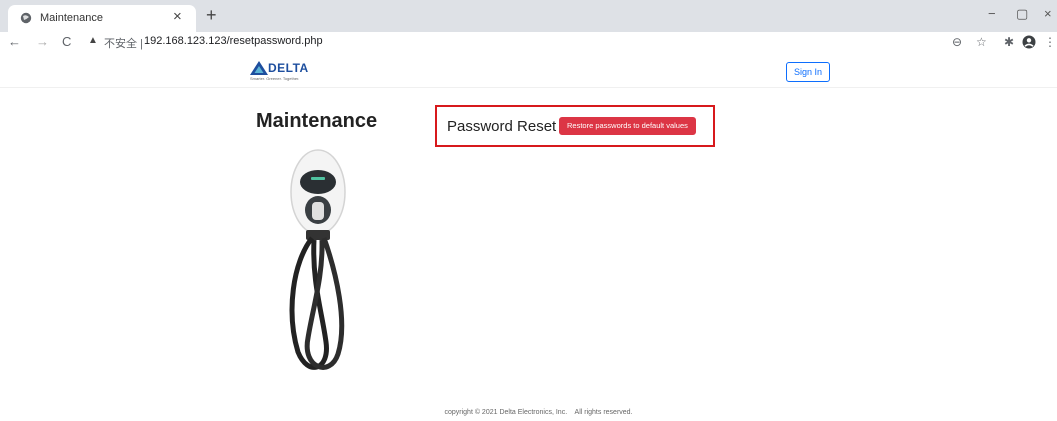  Describe the element at coordinates (275, 78) in the screenshot. I see `logo-tagline: Smarter. Greener. Together.` at that location.